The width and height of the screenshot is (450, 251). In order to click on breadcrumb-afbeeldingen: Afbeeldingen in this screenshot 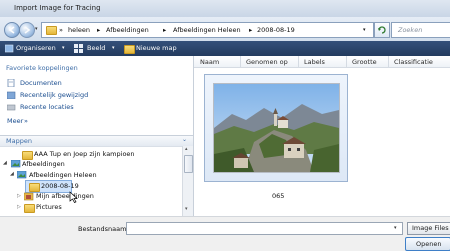, I will do `click(127, 30)`.